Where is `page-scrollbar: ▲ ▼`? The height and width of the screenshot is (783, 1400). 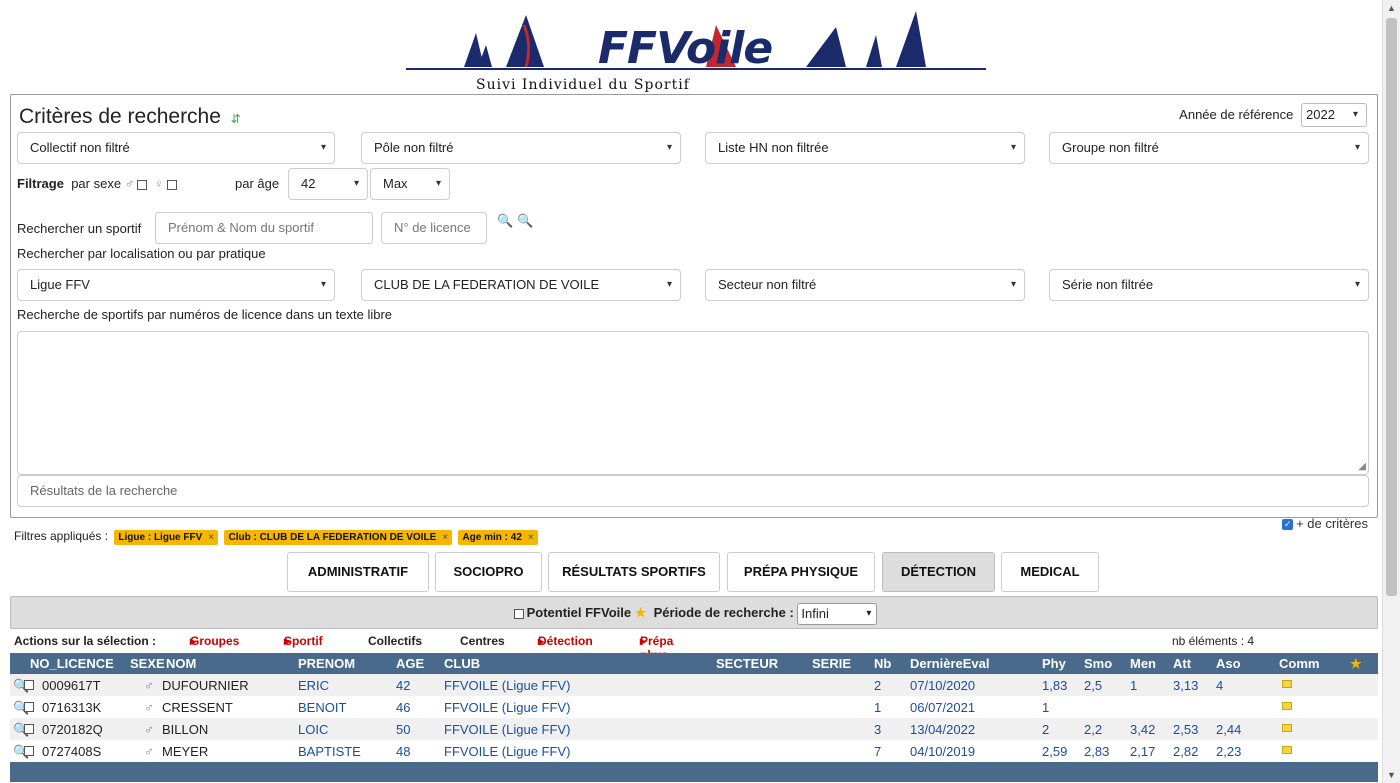
page-scrollbar: ▲ ▼ is located at coordinates (1391, 391).